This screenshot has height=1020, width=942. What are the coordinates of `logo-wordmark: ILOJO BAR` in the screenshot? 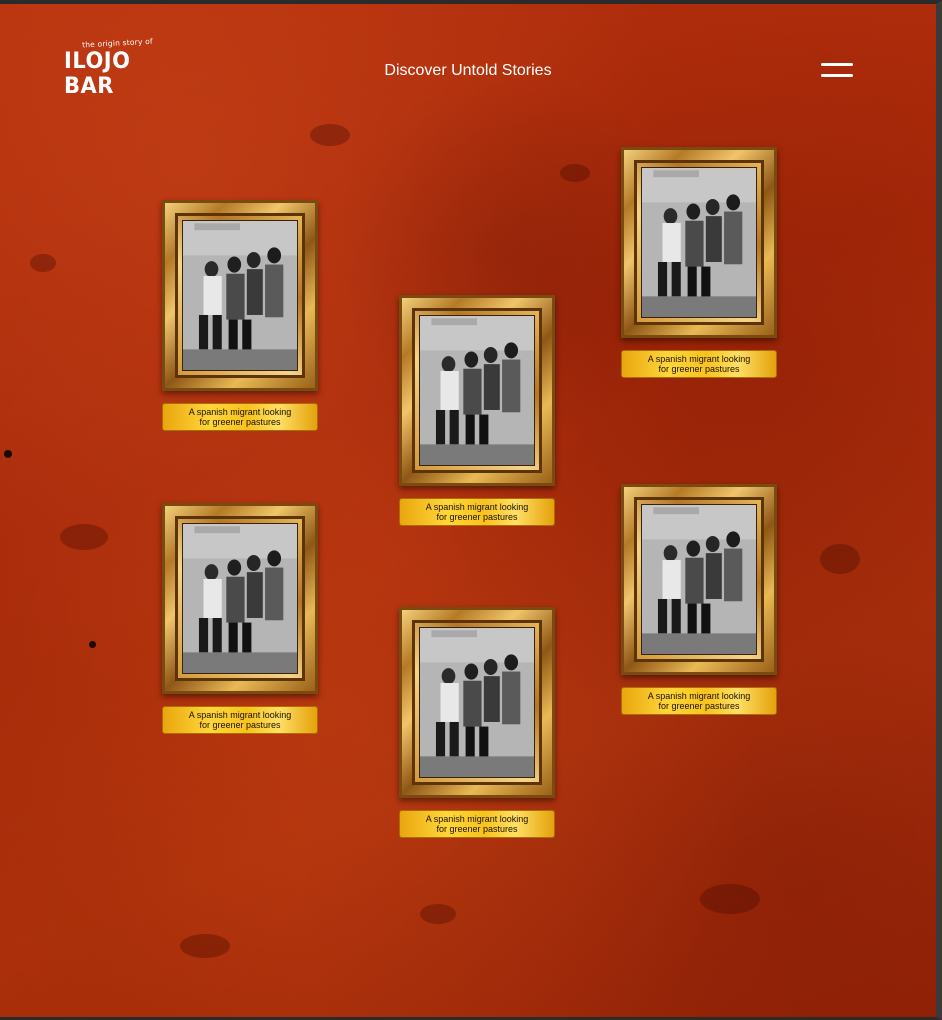 It's located at (97, 73).